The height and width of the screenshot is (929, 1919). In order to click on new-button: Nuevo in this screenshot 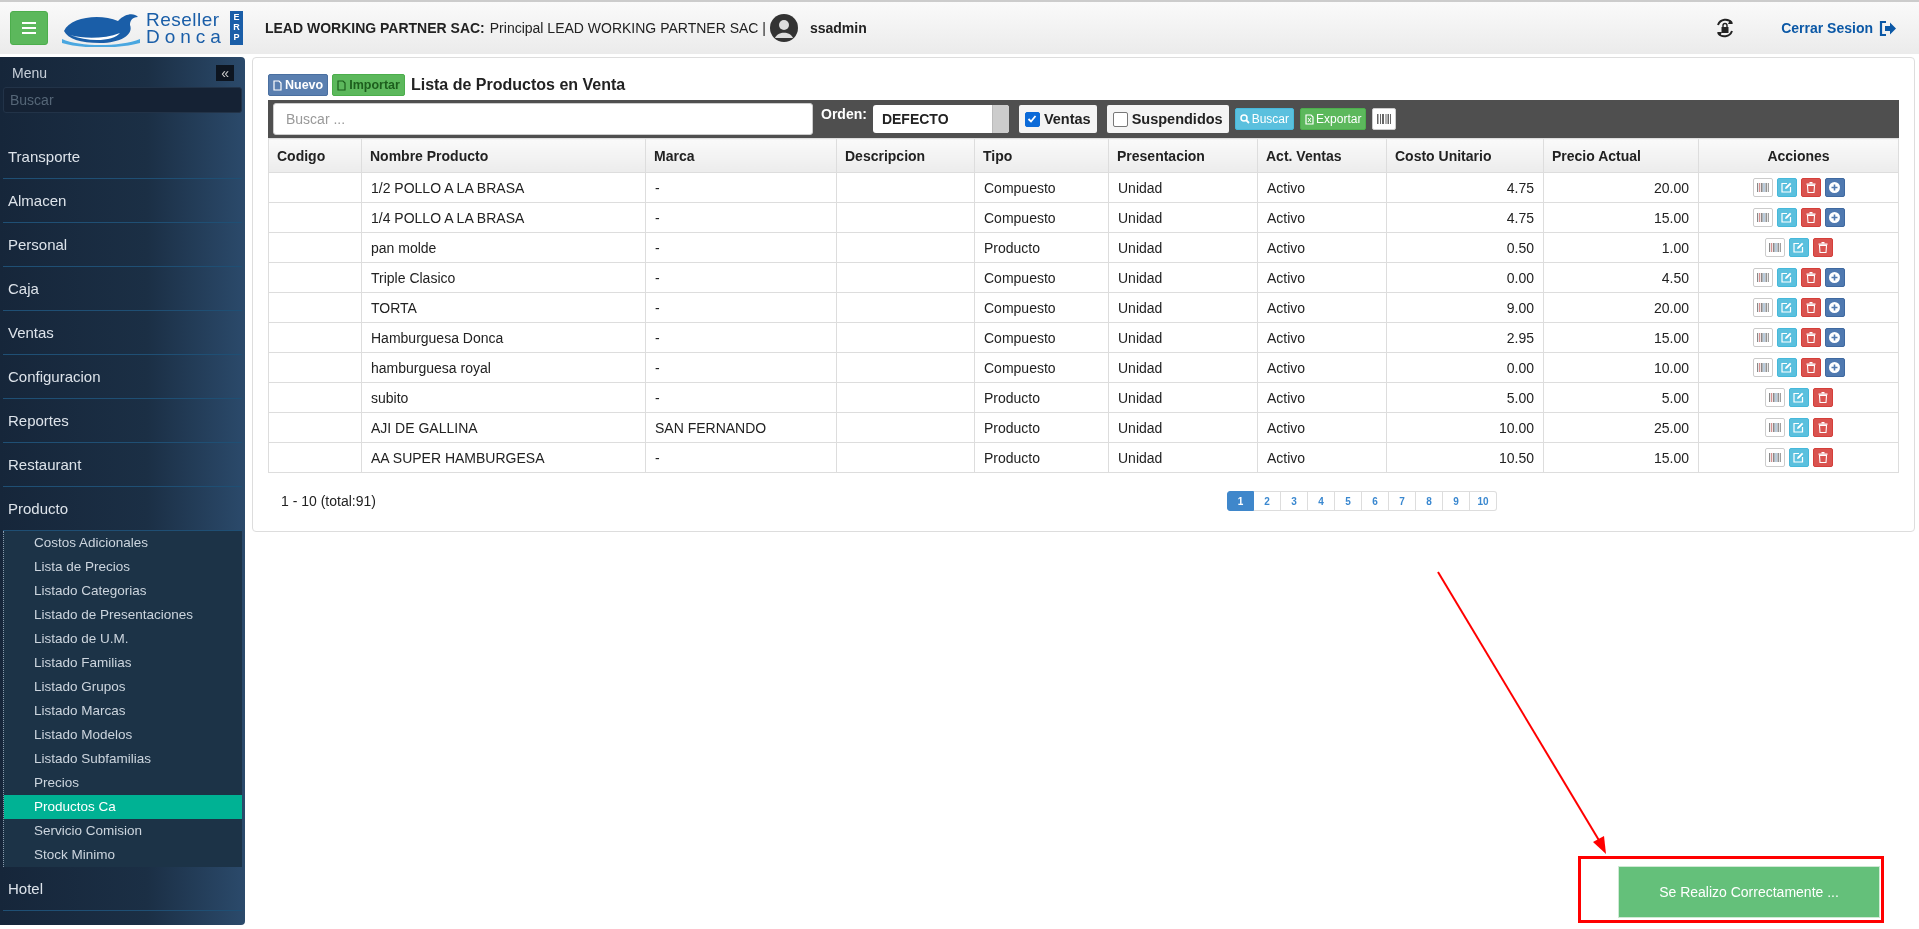, I will do `click(298, 85)`.